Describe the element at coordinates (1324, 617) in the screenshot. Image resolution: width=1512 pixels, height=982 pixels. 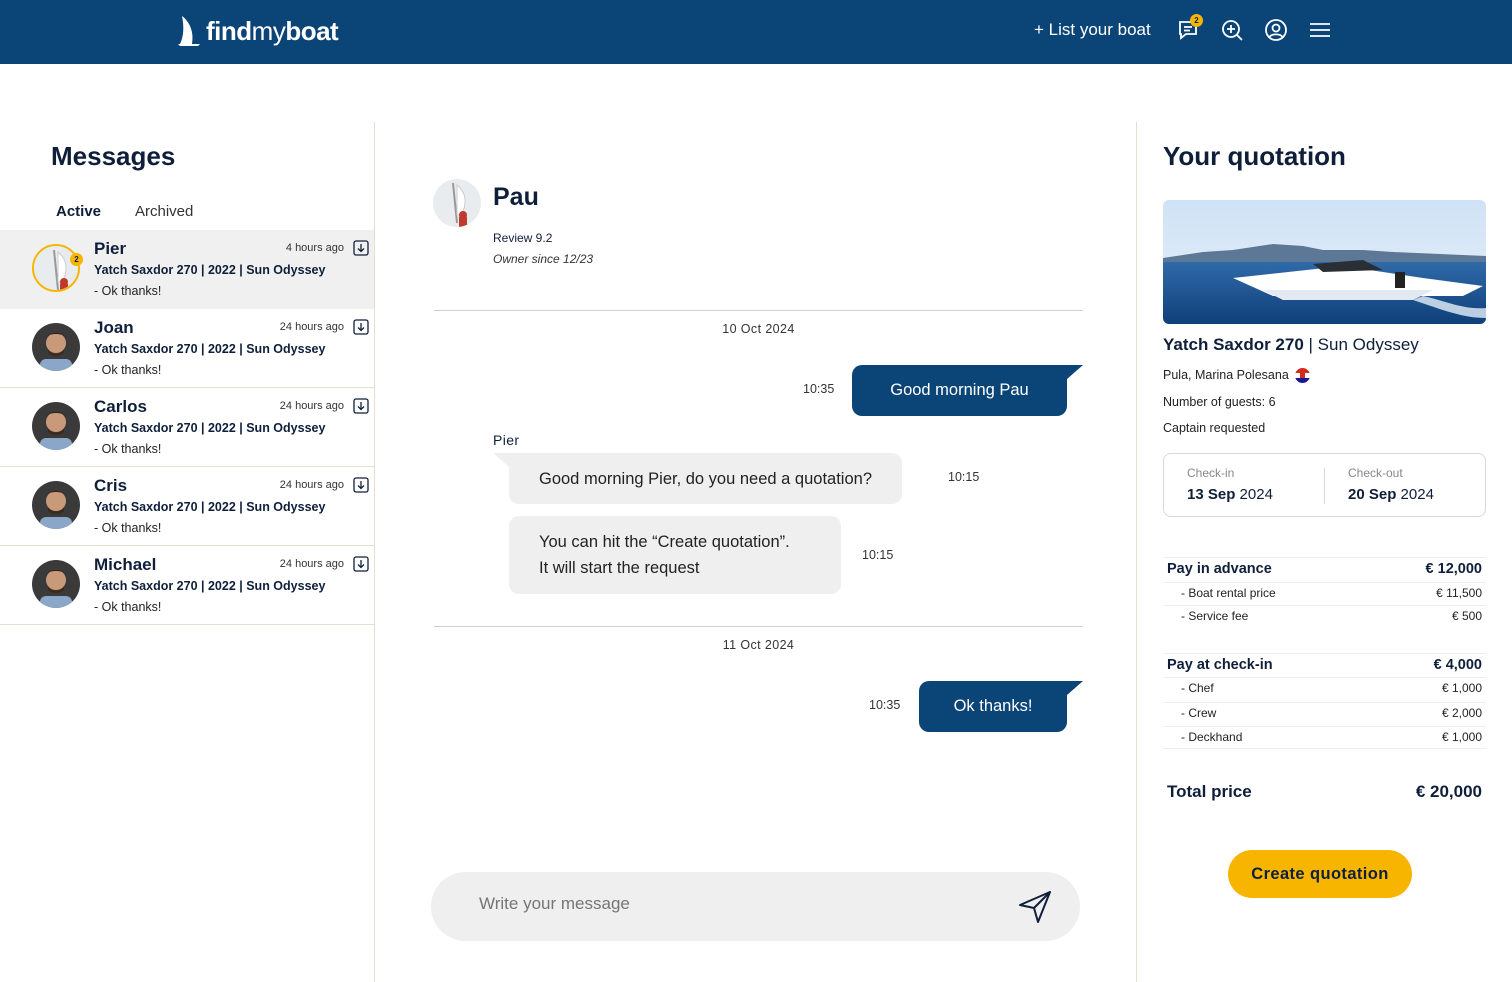
I see `price-line-item: - Service fee € 500` at that location.